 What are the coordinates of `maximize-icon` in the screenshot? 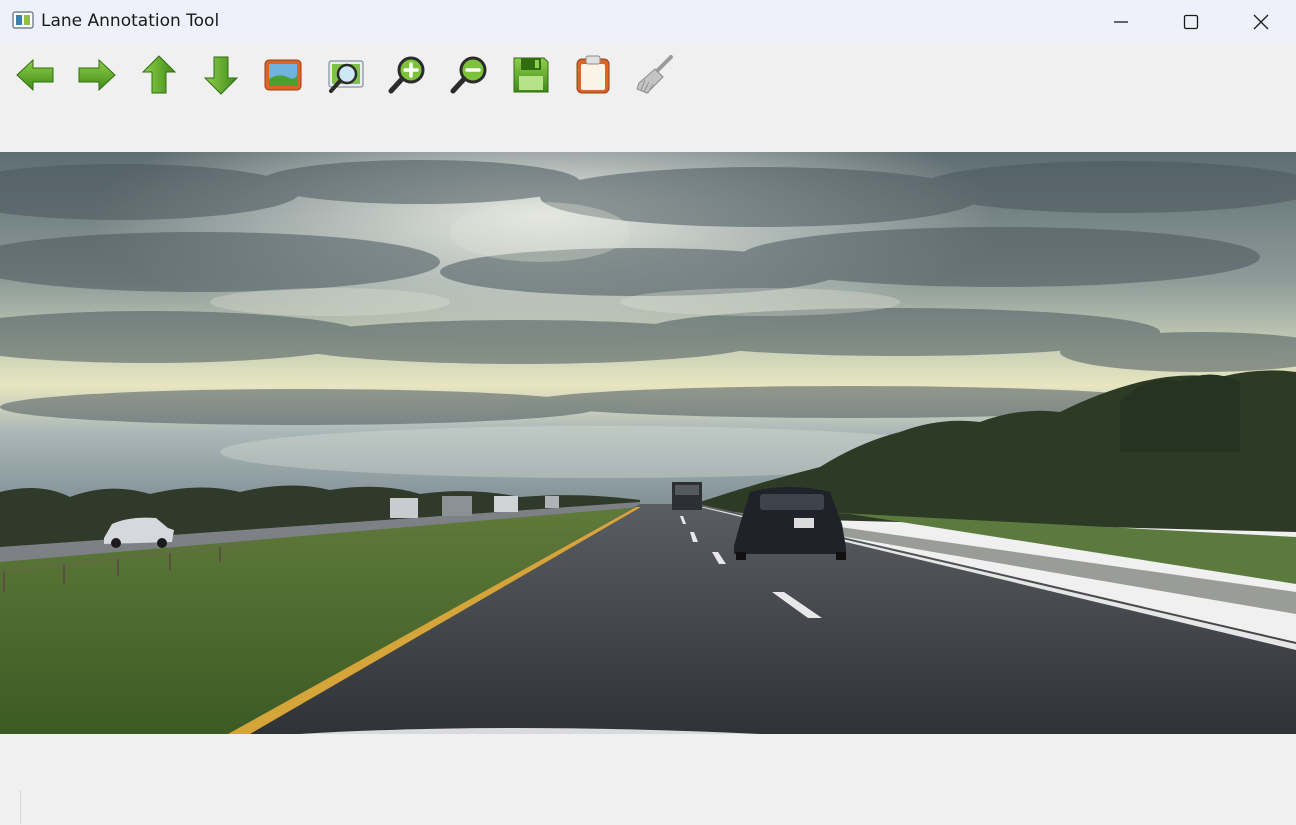 It's located at (1191, 21).